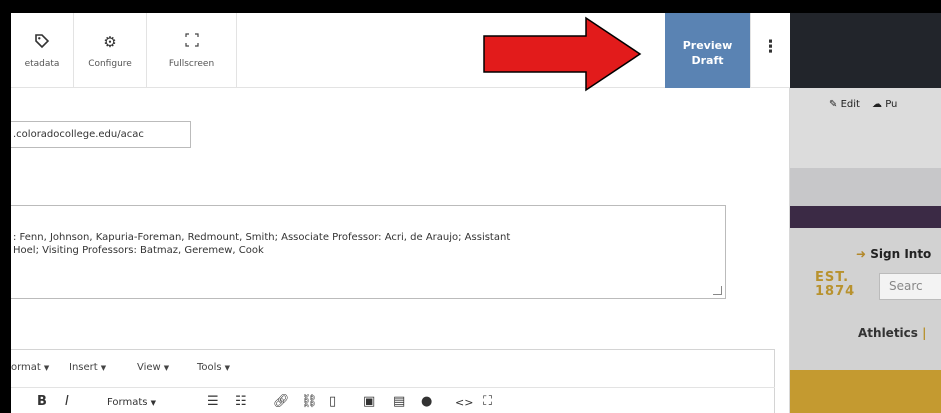  Describe the element at coordinates (865, 44) in the screenshot. I see `site-header-bar` at that location.